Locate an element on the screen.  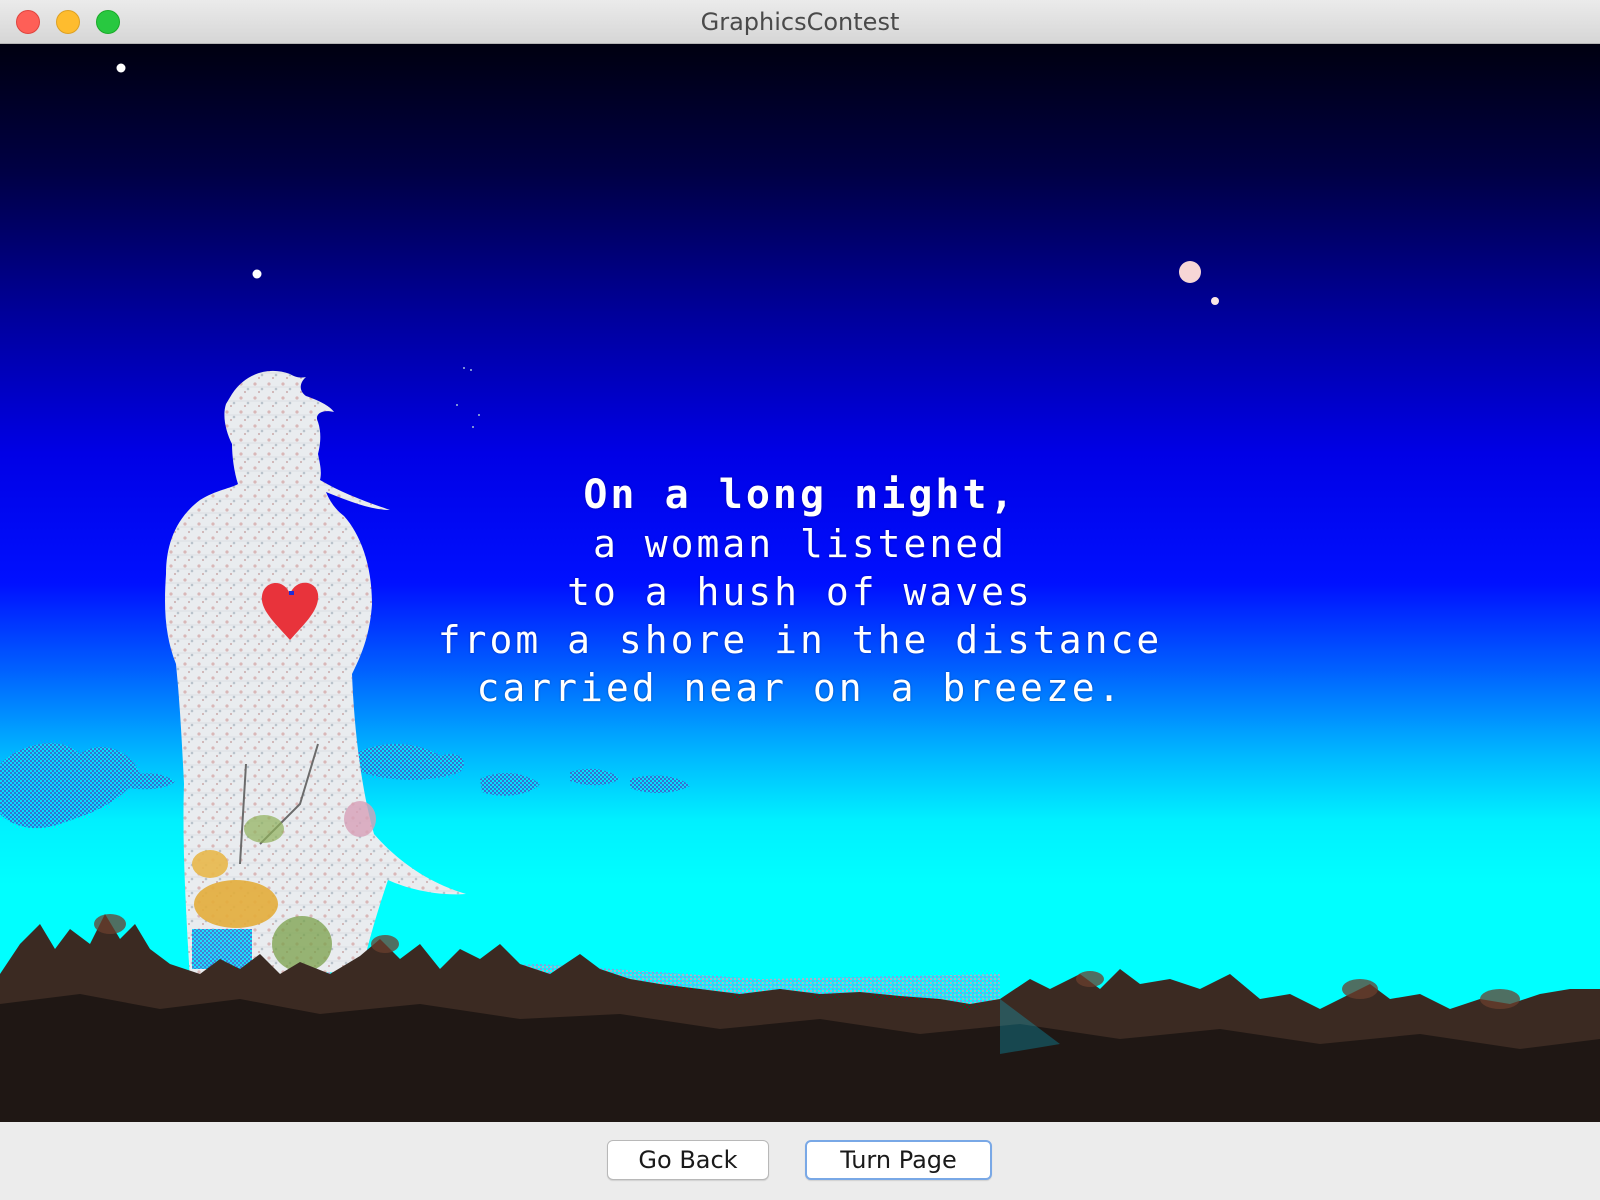
window-title: GraphicsContest is located at coordinates (800, 22).